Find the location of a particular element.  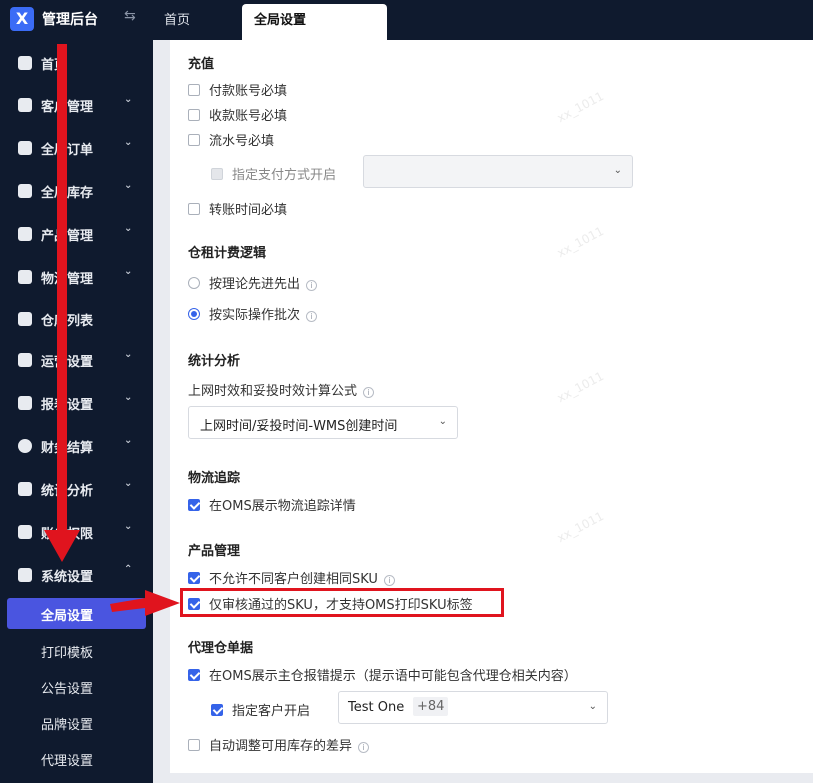

customer-select: Test One +84 ⌄ is located at coordinates (473, 707).